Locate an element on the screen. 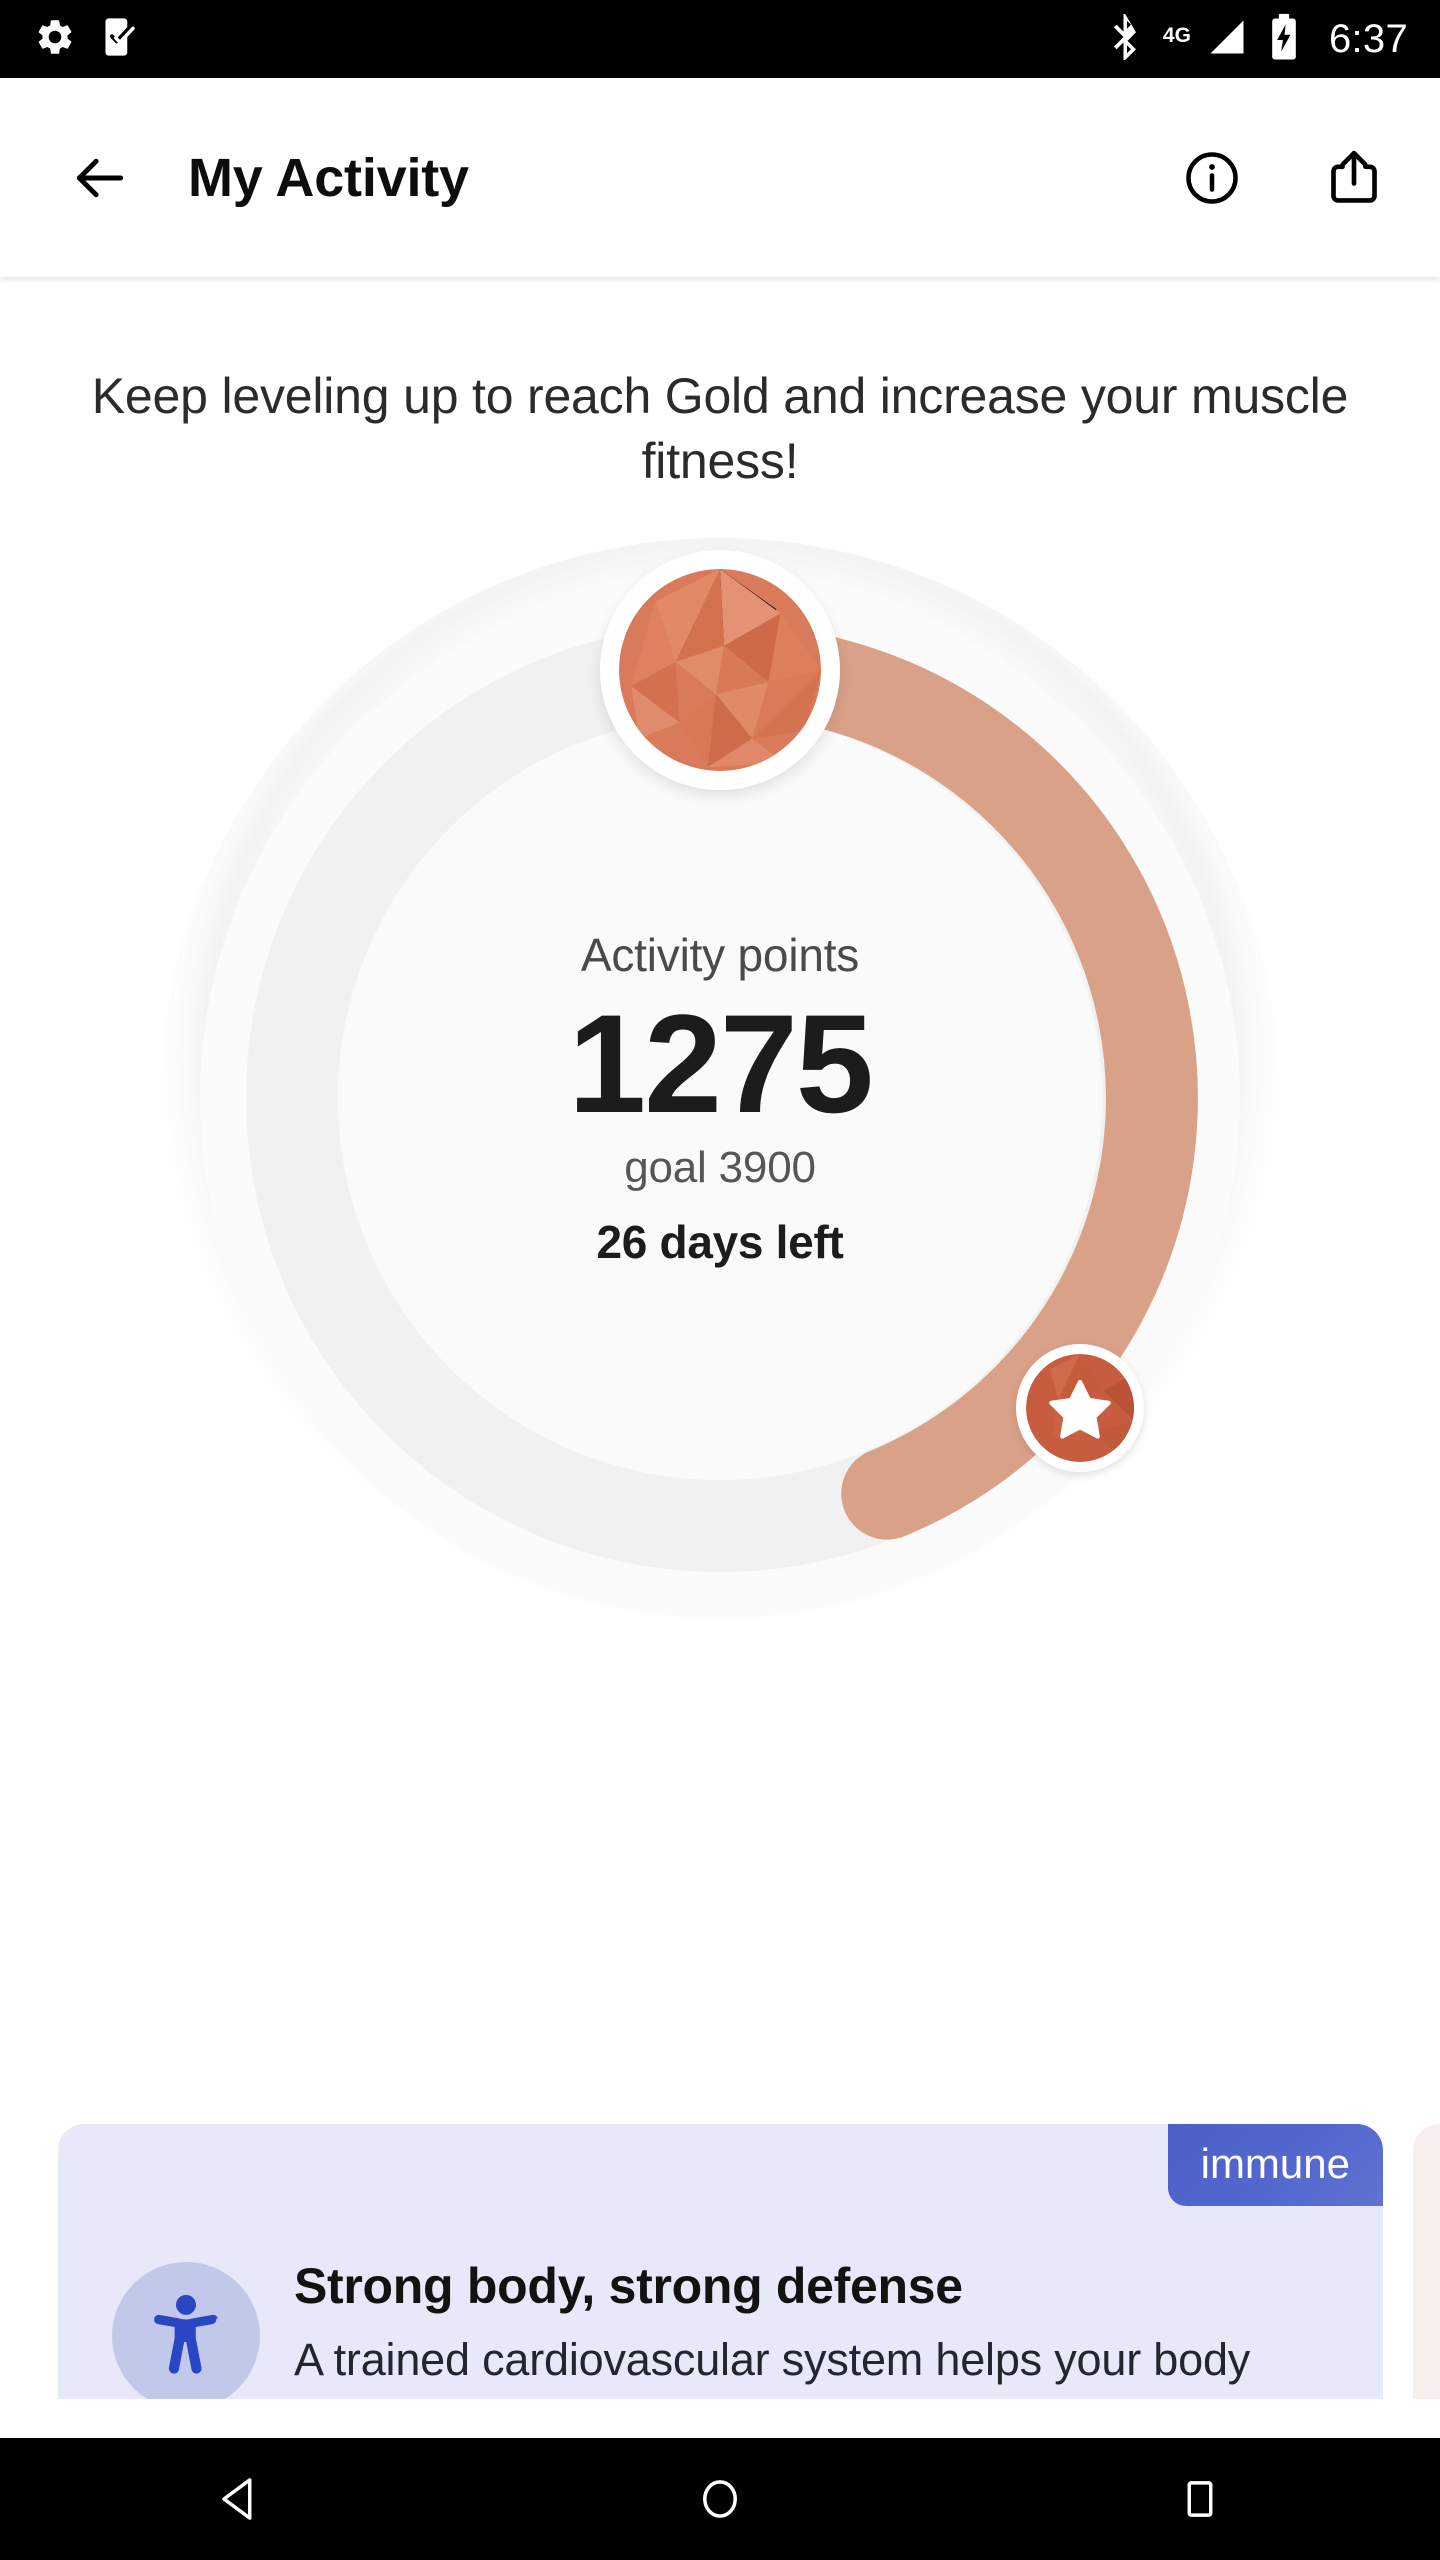 The height and width of the screenshot is (2560, 1440). back-button is located at coordinates (100, 178).